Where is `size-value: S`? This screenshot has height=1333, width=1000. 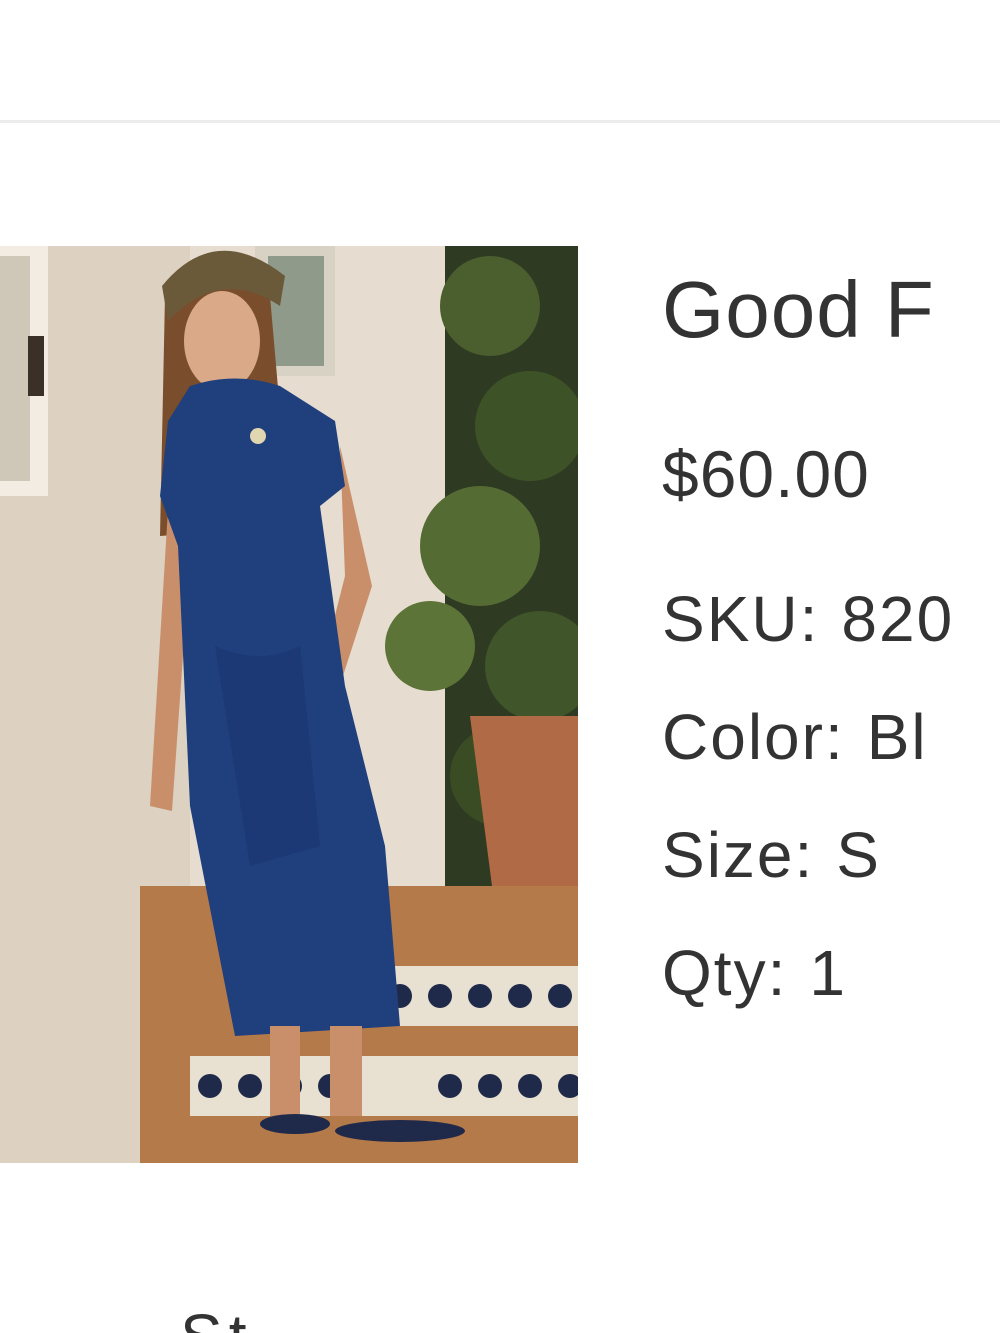 size-value: S is located at coordinates (858, 855).